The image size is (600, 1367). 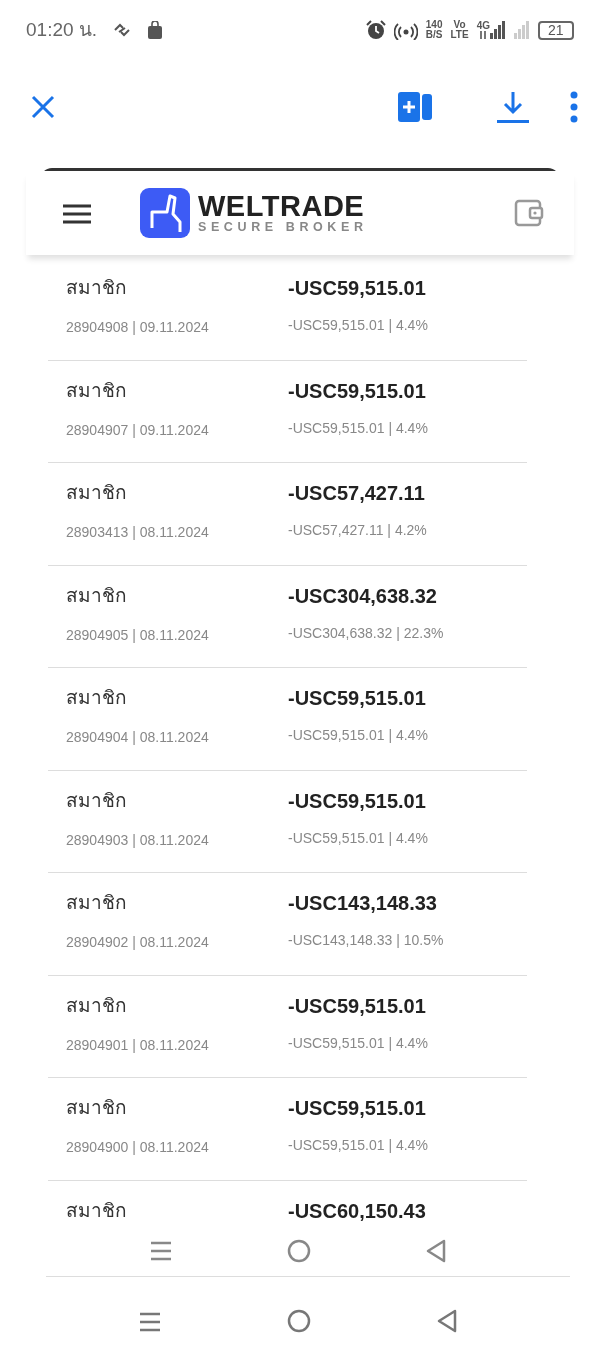 I want to click on amount-text: -USC143,148.33, so click(x=362, y=903).